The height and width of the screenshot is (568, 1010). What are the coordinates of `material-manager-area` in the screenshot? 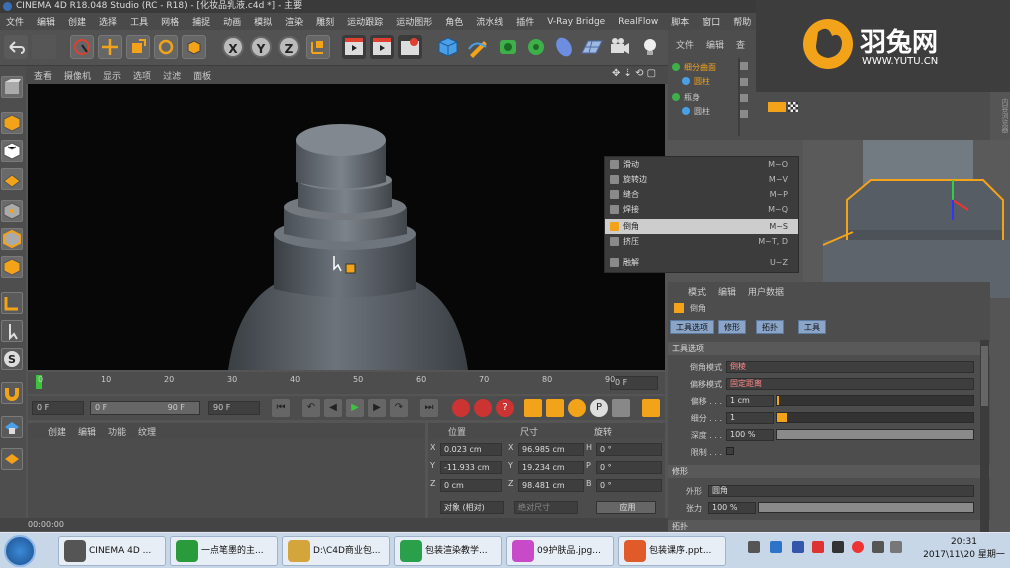 It's located at (226, 478).